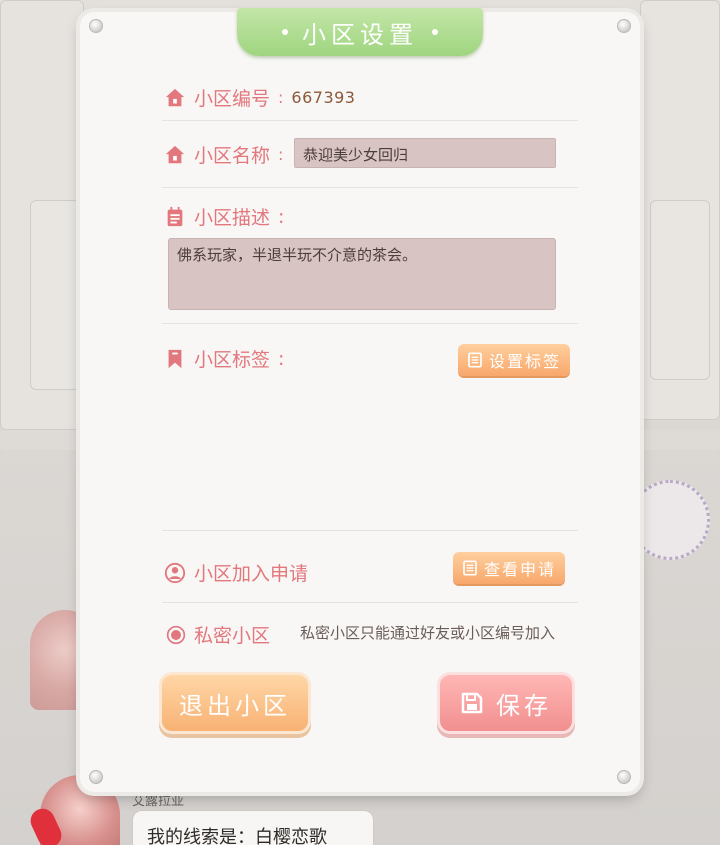 The height and width of the screenshot is (845, 720). Describe the element at coordinates (281, 216) in the screenshot. I see `community-desc-colon: :` at that location.